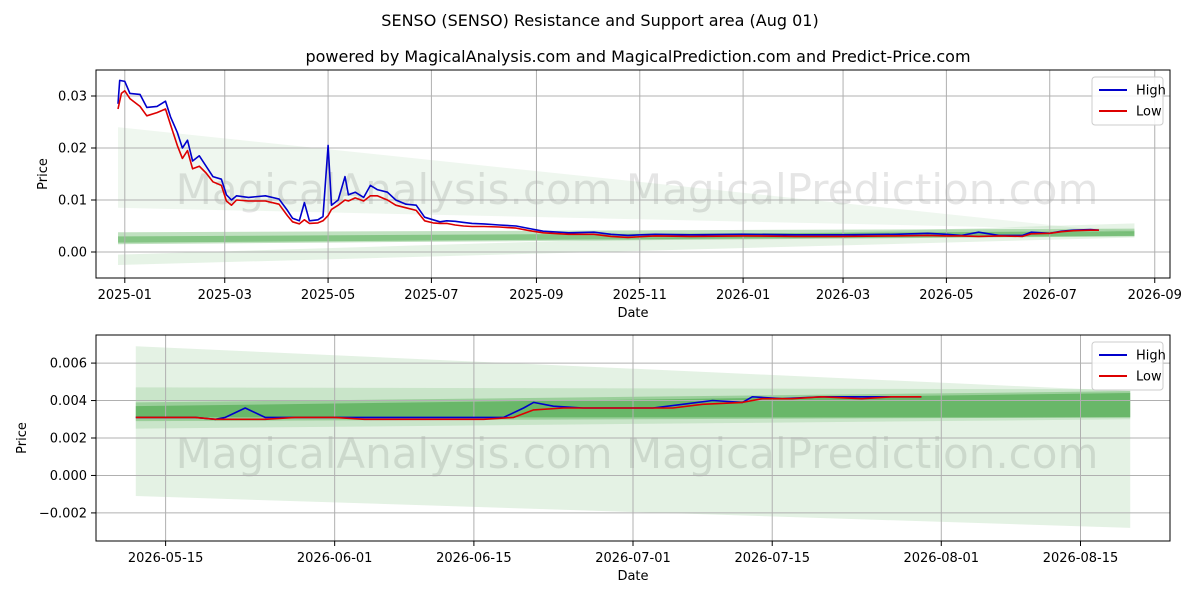  I want to click on x-tick-label: 2025-05, so click(328, 295).